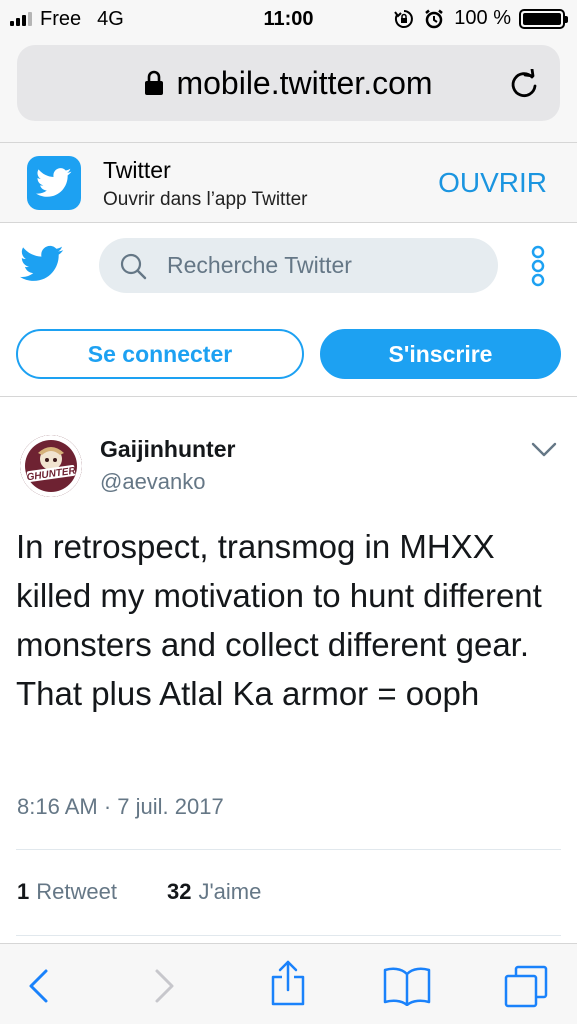 The width and height of the screenshot is (577, 1024). I want to click on tweet-stats: 1 Retweet 32 J'aime, so click(139, 892).